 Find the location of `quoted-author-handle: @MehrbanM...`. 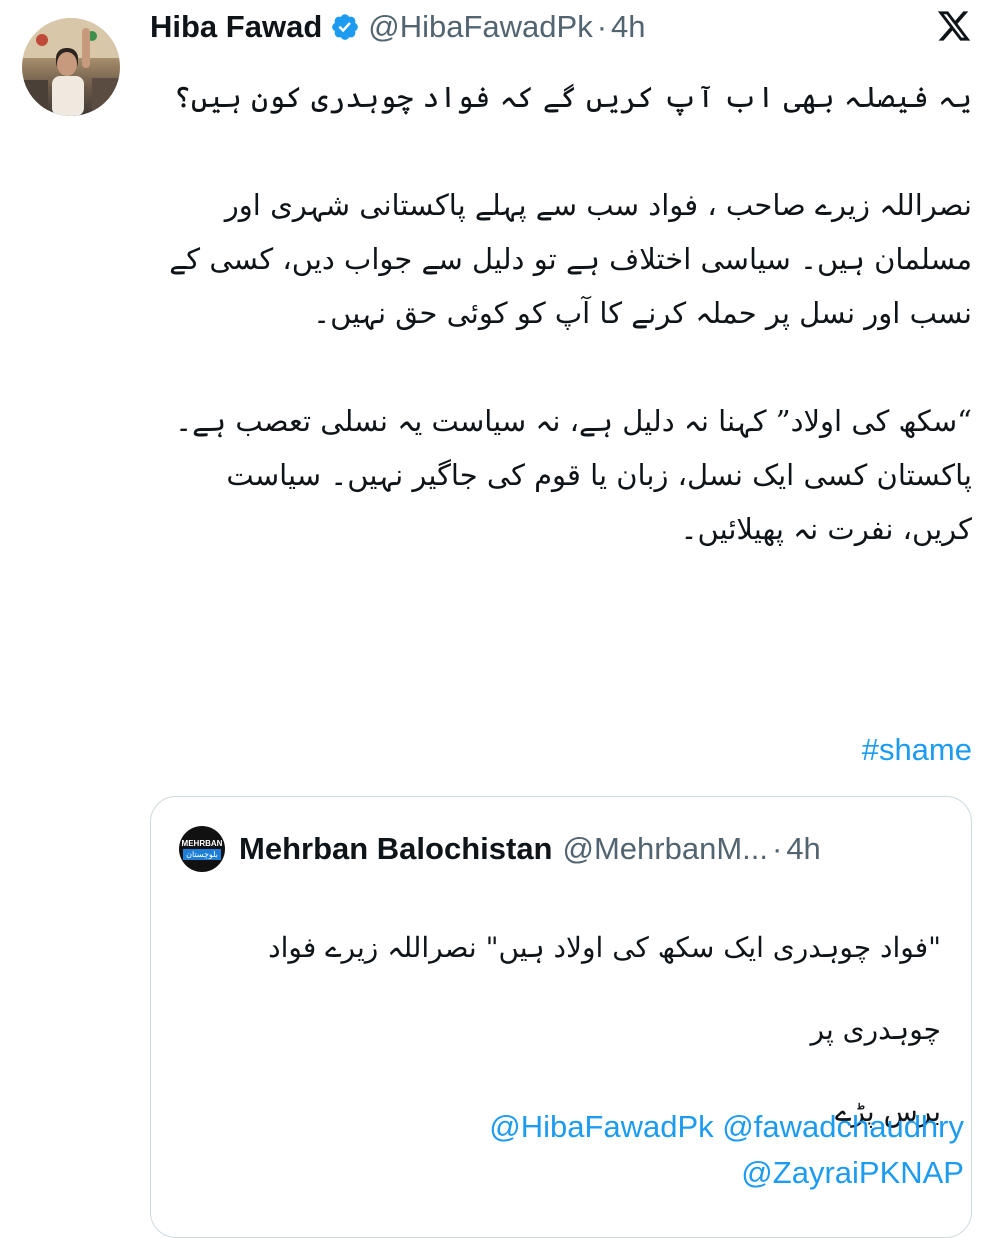

quoted-author-handle: @MehrbanM... is located at coordinates (665, 849).